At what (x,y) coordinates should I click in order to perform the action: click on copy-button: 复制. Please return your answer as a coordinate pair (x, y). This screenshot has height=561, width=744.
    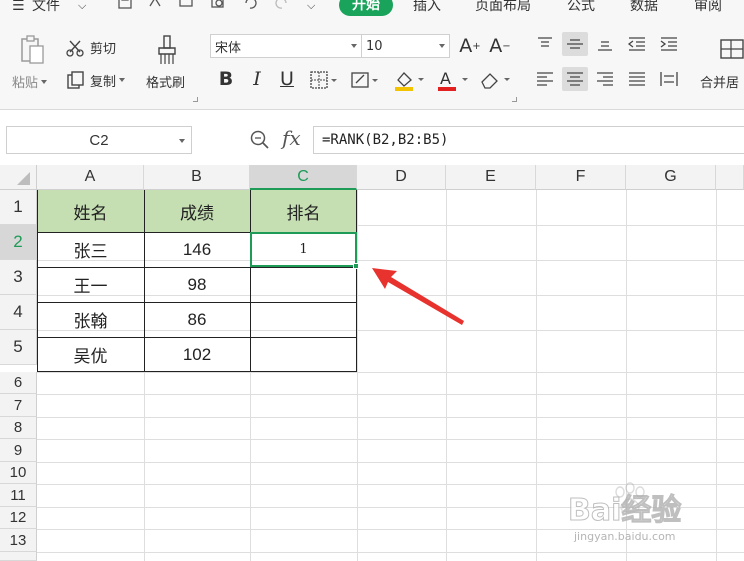
    Looking at the image, I should click on (96, 80).